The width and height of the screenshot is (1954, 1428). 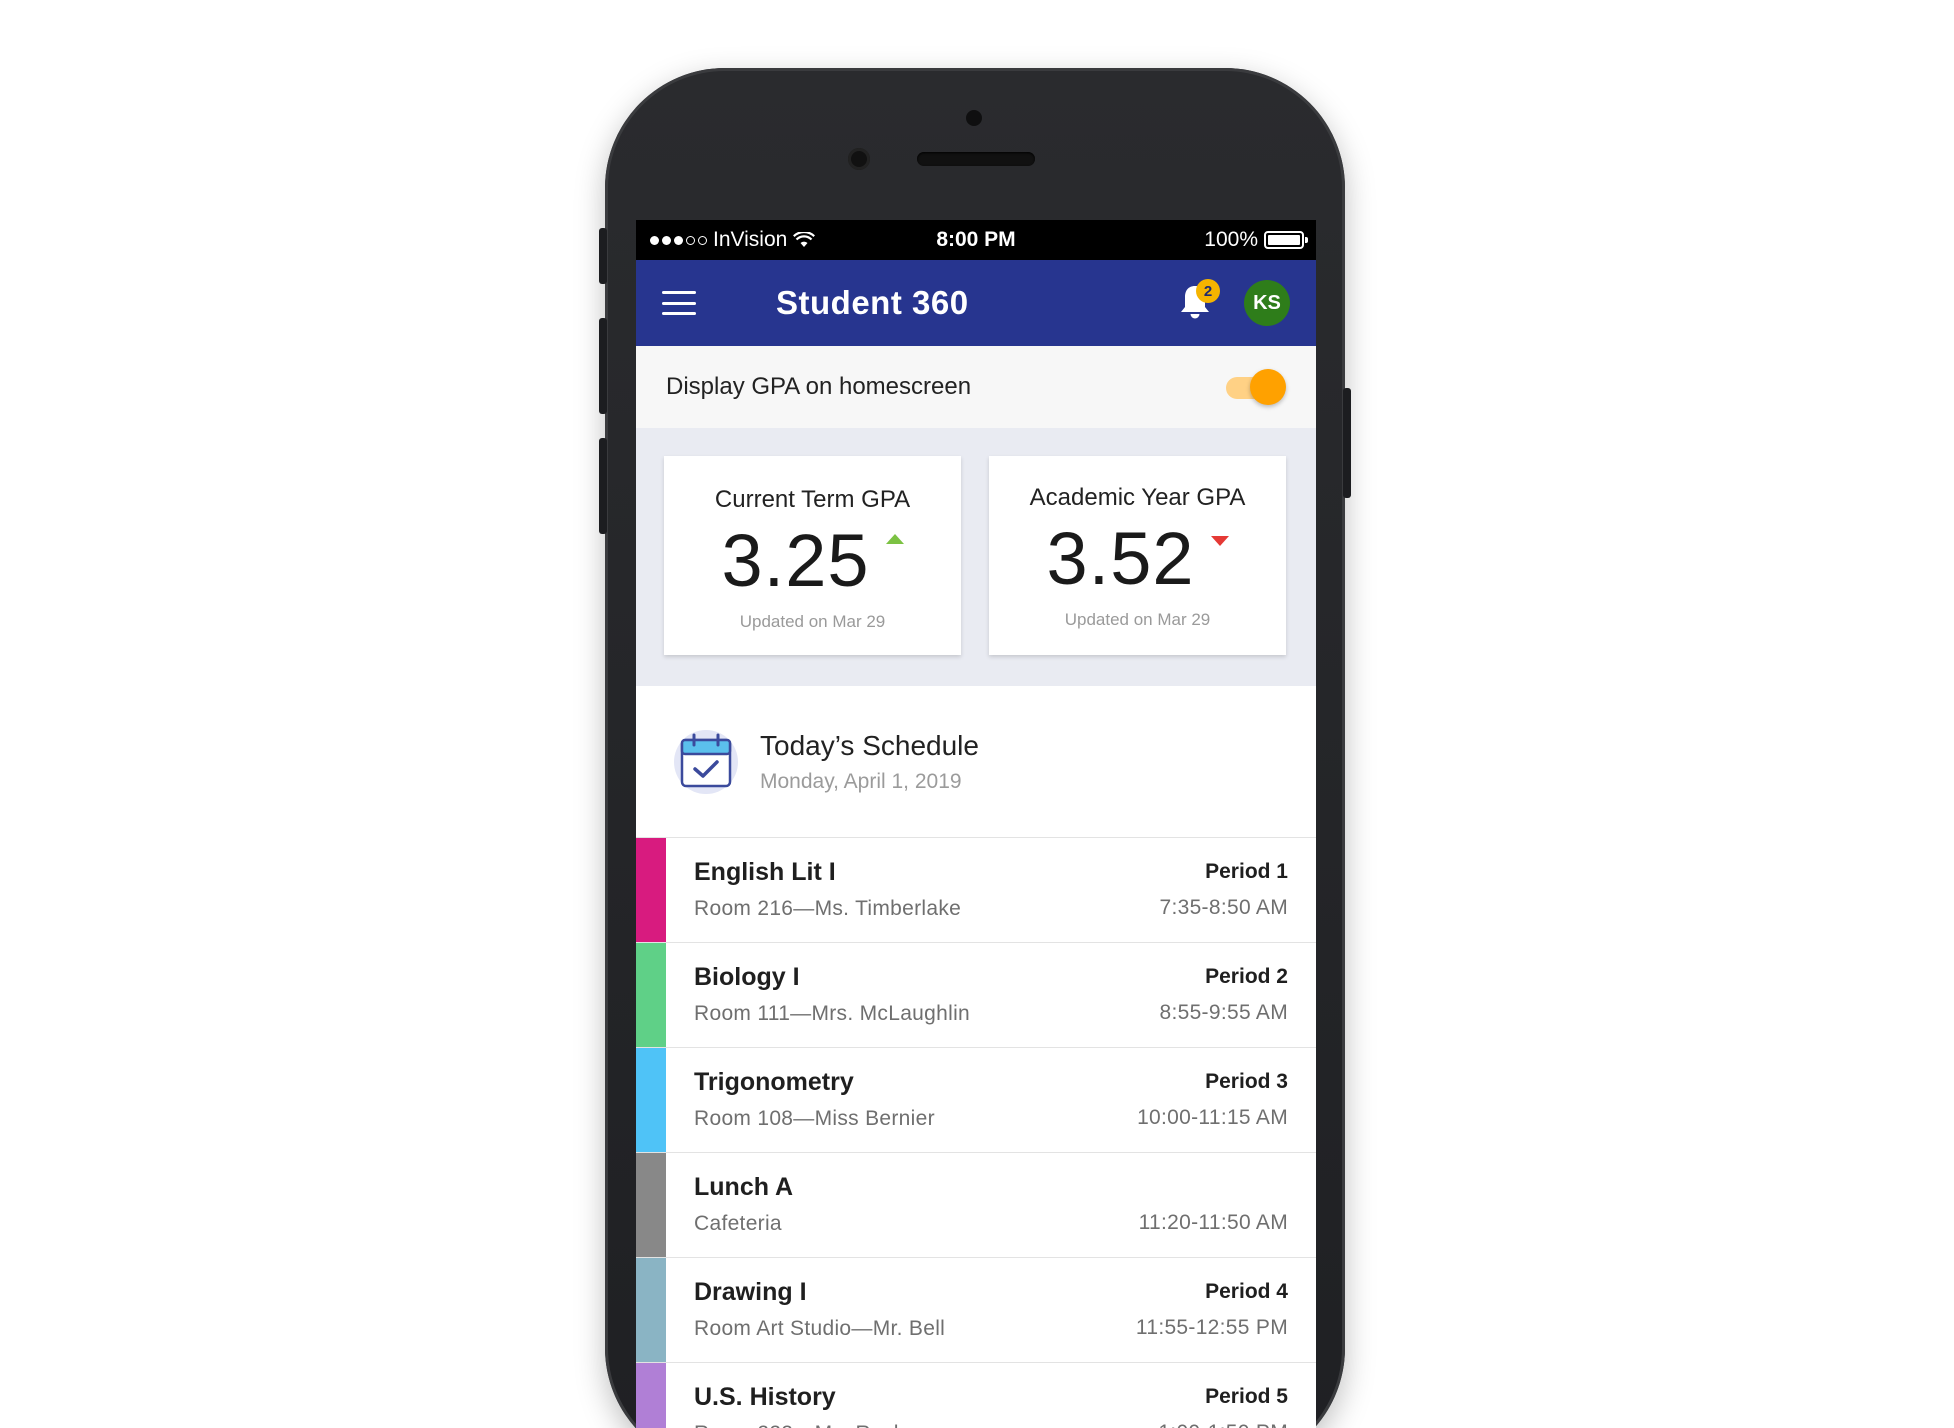 I want to click on mute-switch, so click(x=603, y=256).